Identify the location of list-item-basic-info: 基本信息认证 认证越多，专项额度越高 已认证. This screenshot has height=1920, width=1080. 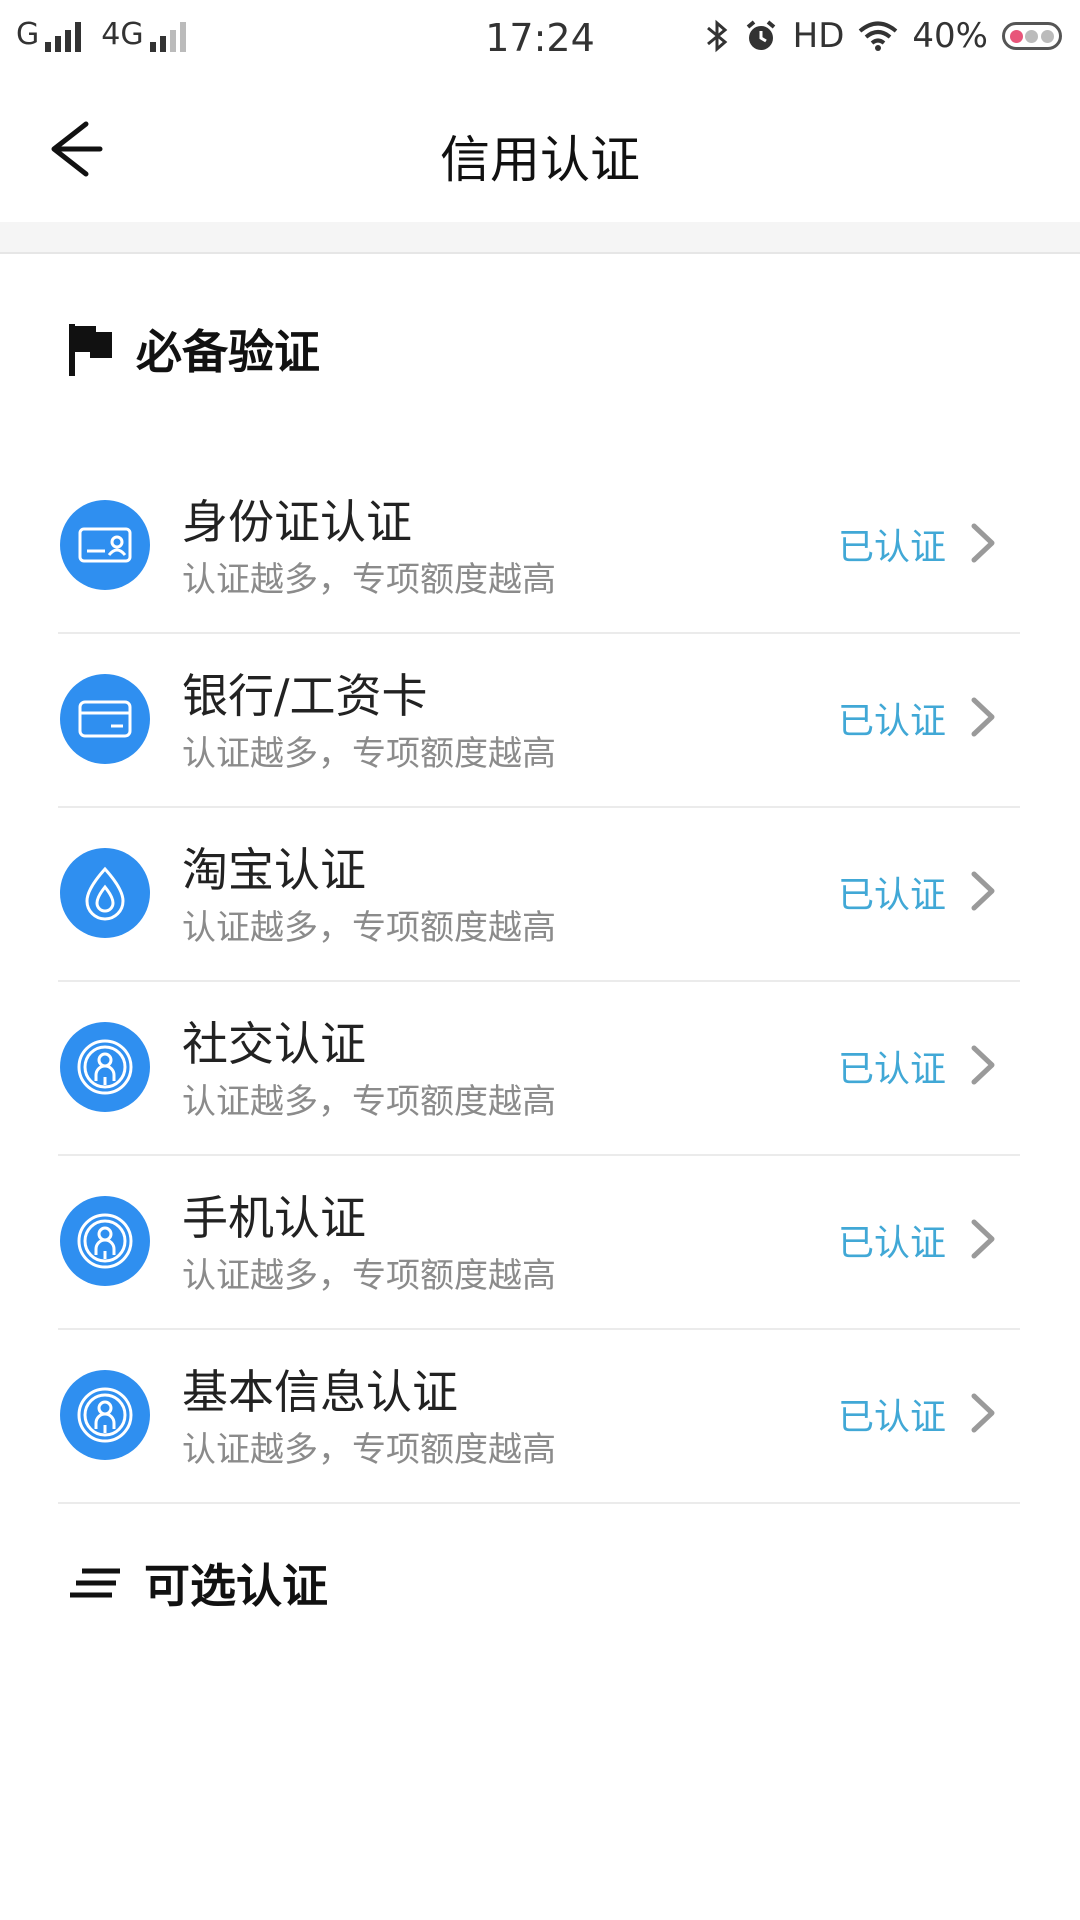
(539, 1417).